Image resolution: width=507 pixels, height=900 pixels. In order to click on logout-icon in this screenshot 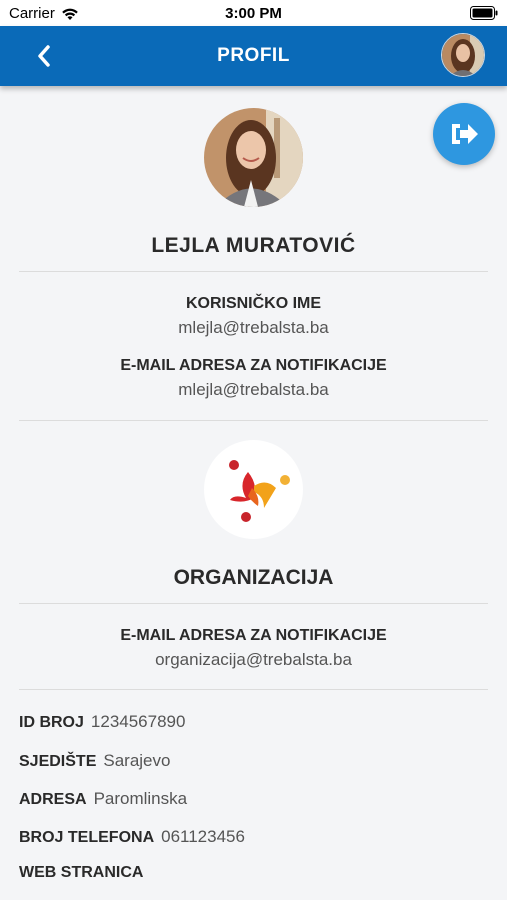, I will do `click(465, 134)`.